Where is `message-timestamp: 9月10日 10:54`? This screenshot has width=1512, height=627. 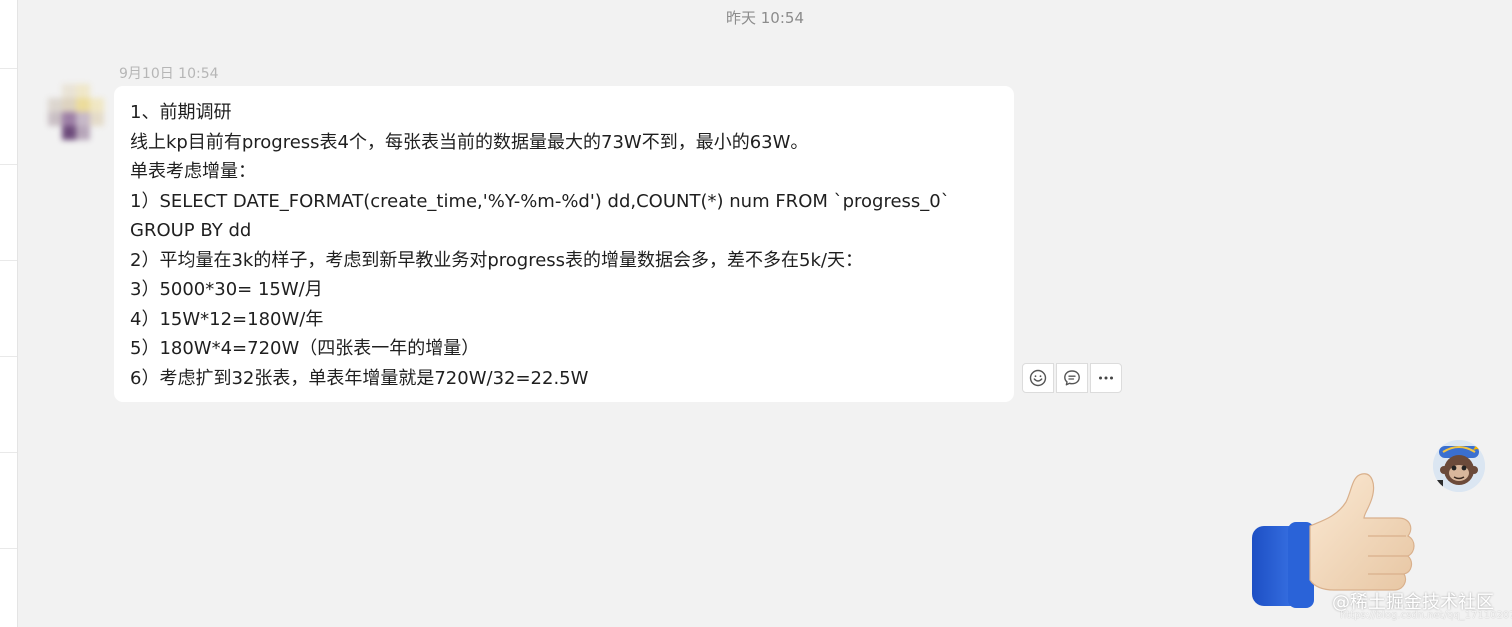
message-timestamp: 9月10日 10:54 is located at coordinates (169, 74).